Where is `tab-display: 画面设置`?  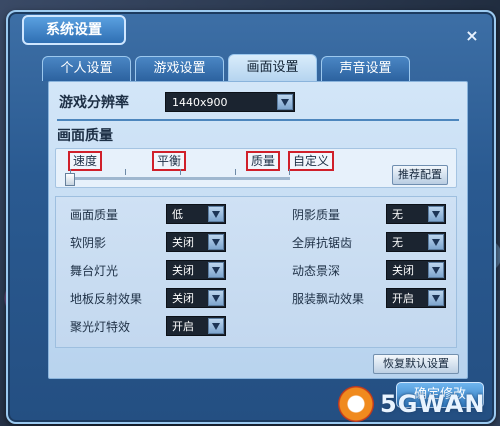 tab-display: 画面设置 is located at coordinates (272, 67).